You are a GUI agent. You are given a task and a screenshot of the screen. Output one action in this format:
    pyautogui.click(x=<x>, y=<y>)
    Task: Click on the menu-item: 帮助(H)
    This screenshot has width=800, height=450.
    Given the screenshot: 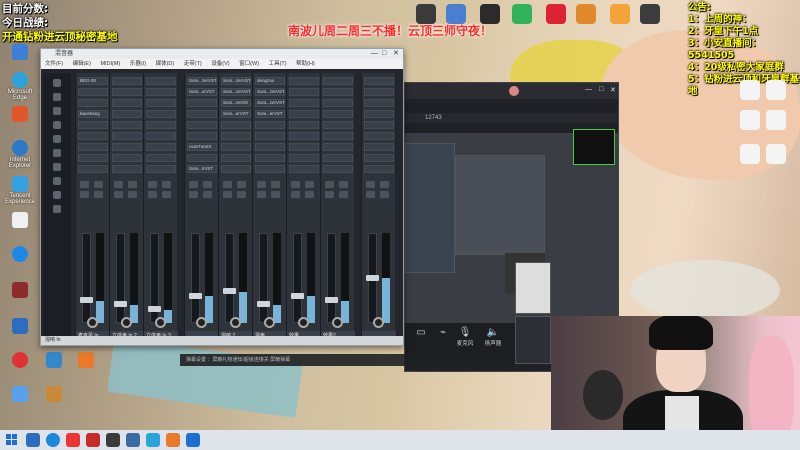 What is the action you would take?
    pyautogui.click(x=305, y=64)
    